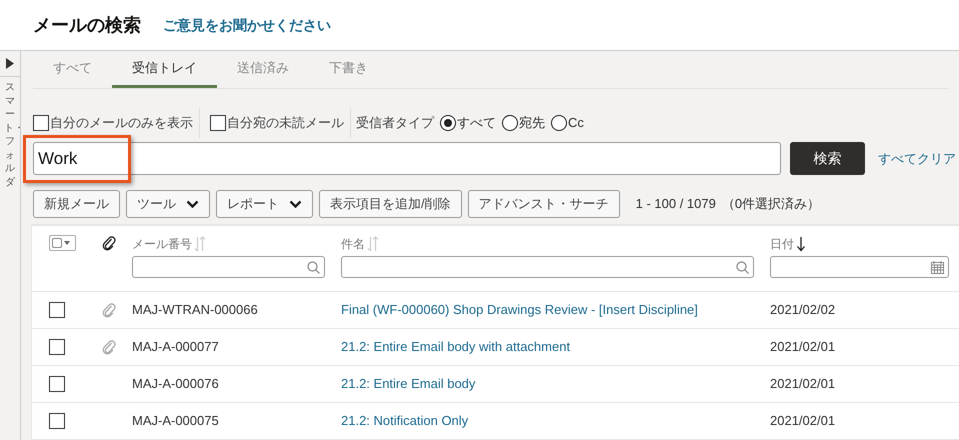 This screenshot has height=440, width=959. I want to click on search-field: Work, so click(407, 158).